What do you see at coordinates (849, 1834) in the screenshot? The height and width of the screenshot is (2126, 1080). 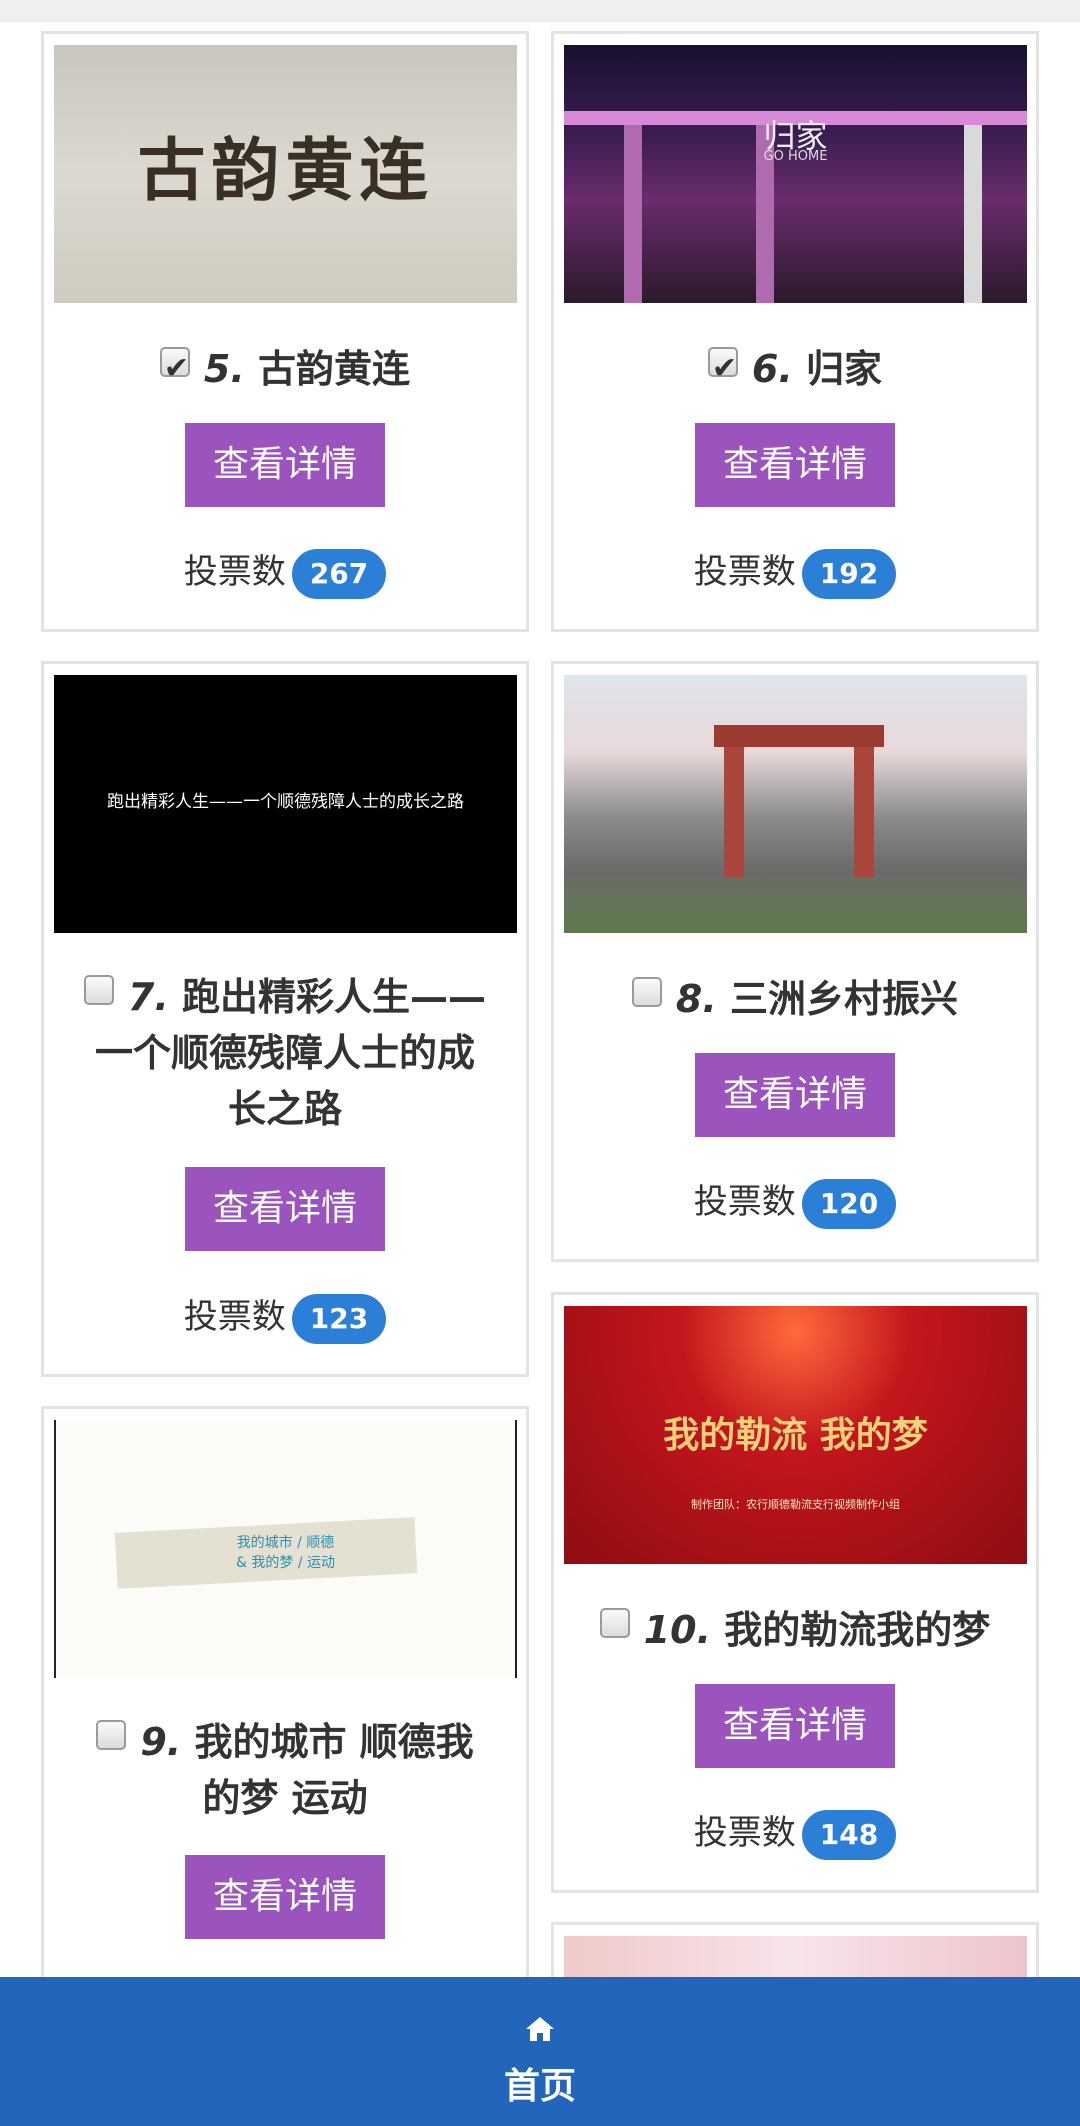 I see `vote-count-badge: 148` at bounding box center [849, 1834].